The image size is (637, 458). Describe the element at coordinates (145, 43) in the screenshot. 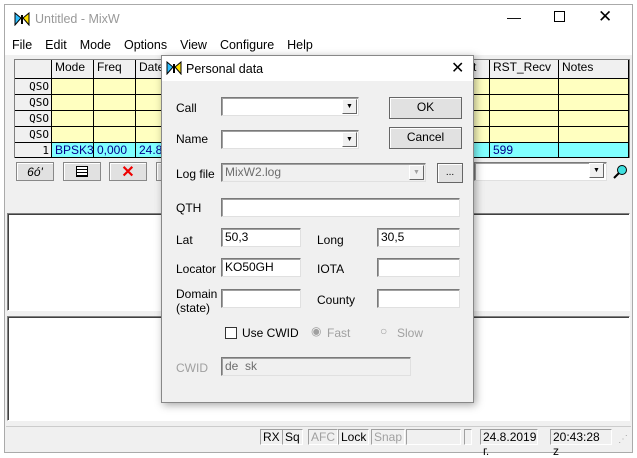

I see `menu-options: Options` at that location.